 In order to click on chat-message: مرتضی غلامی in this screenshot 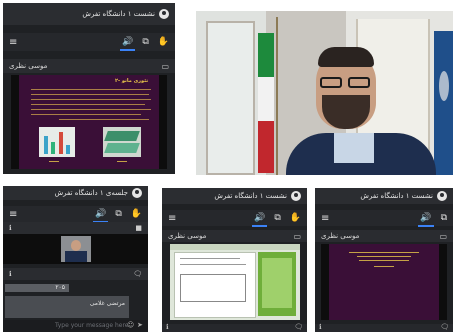, I will do `click(67, 307)`.